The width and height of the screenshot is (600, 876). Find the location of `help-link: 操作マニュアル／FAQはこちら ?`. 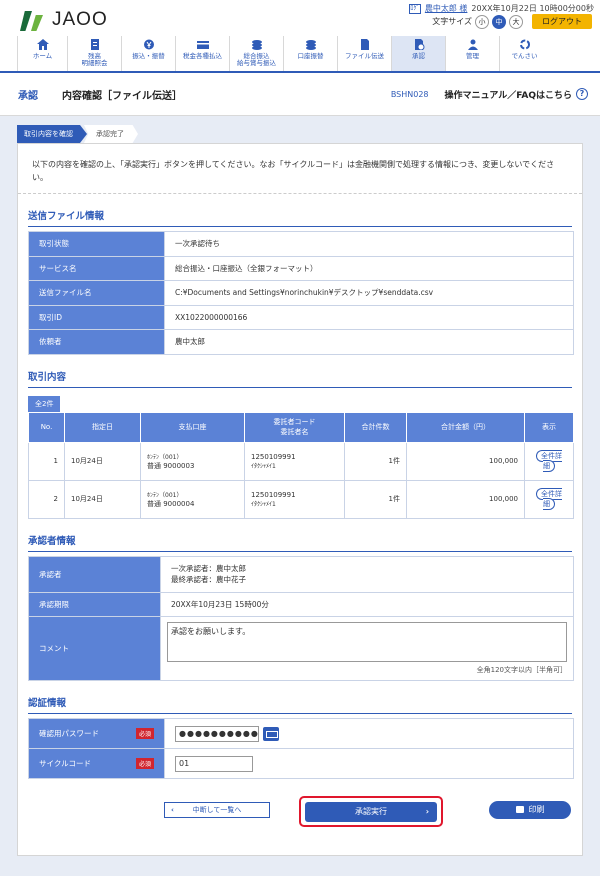

help-link: 操作マニュアル／FAQはこちら ? is located at coordinates (516, 94).